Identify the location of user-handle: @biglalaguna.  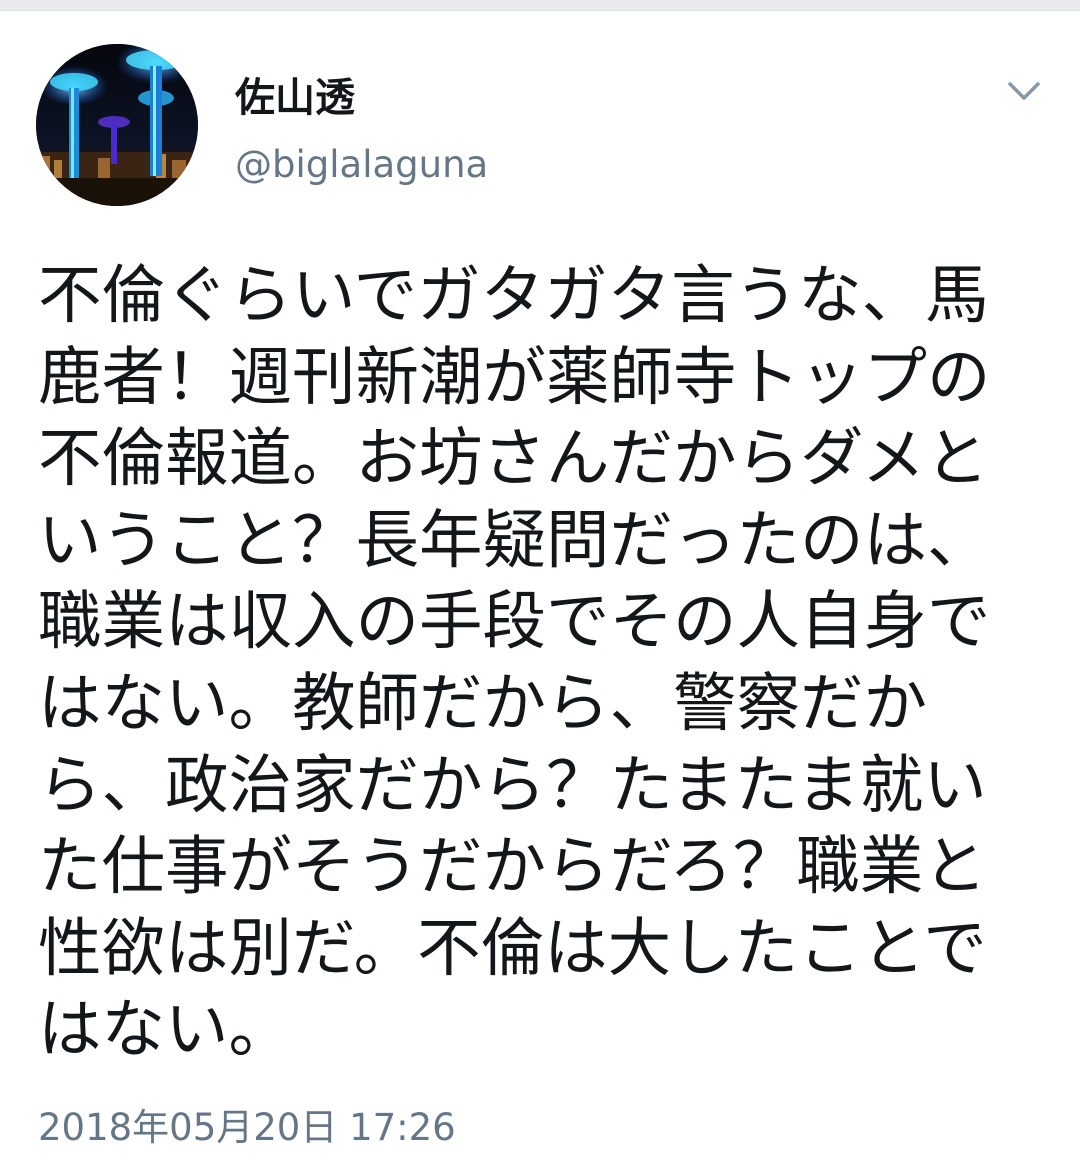
(361, 165).